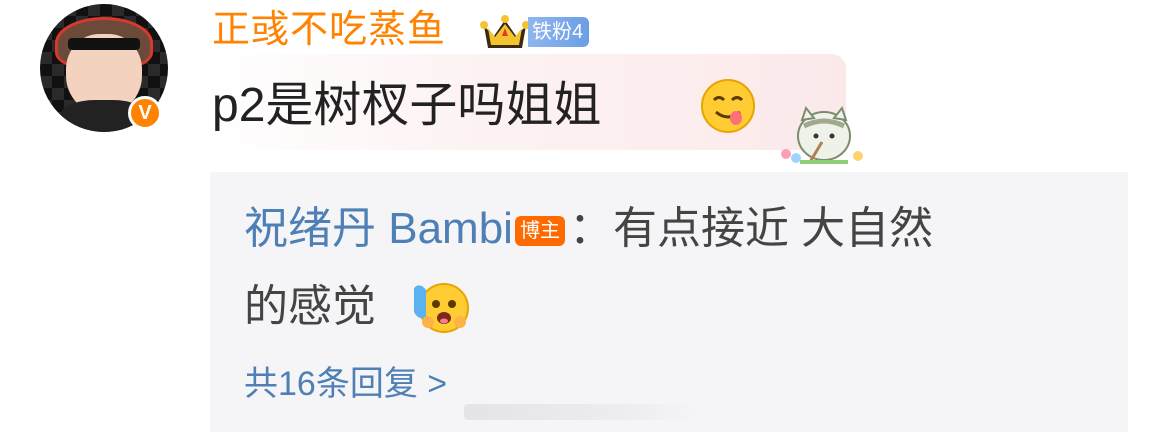 The width and height of the screenshot is (1170, 444). What do you see at coordinates (728, 106) in the screenshot?
I see `yum-face-icon` at bounding box center [728, 106].